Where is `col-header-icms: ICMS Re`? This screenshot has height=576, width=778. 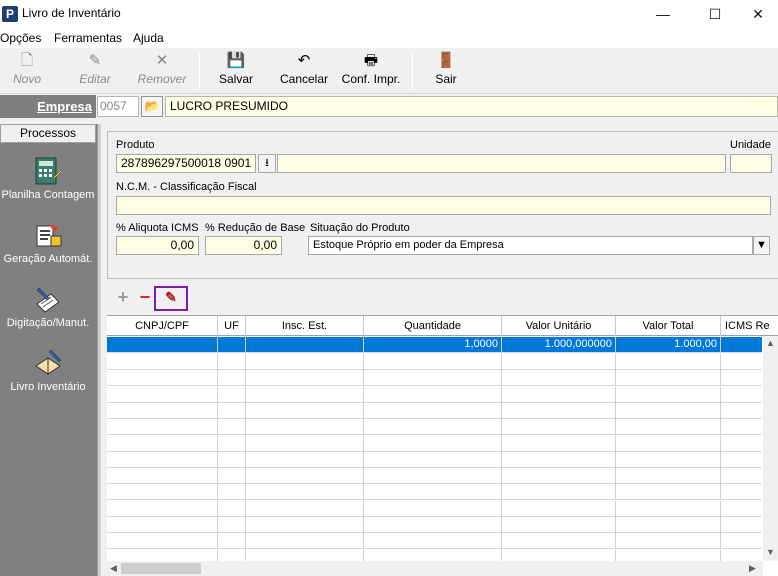
col-header-icms: ICMS Re is located at coordinates (749, 326).